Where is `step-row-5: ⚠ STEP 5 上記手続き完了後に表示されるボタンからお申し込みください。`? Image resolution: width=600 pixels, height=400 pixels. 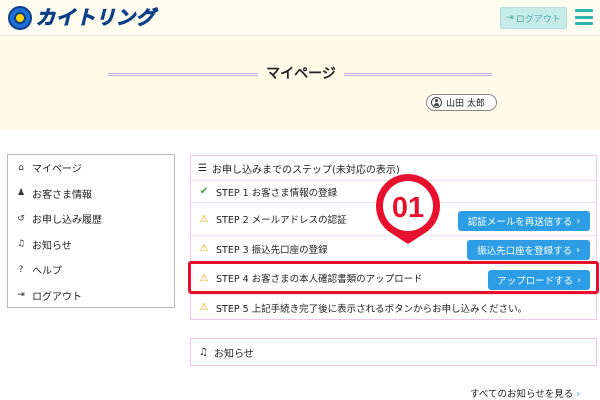
step-row-5: ⚠ STEP 5 上記手続き完了後に表示されるボタンからお申し込みください。 is located at coordinates (393, 307).